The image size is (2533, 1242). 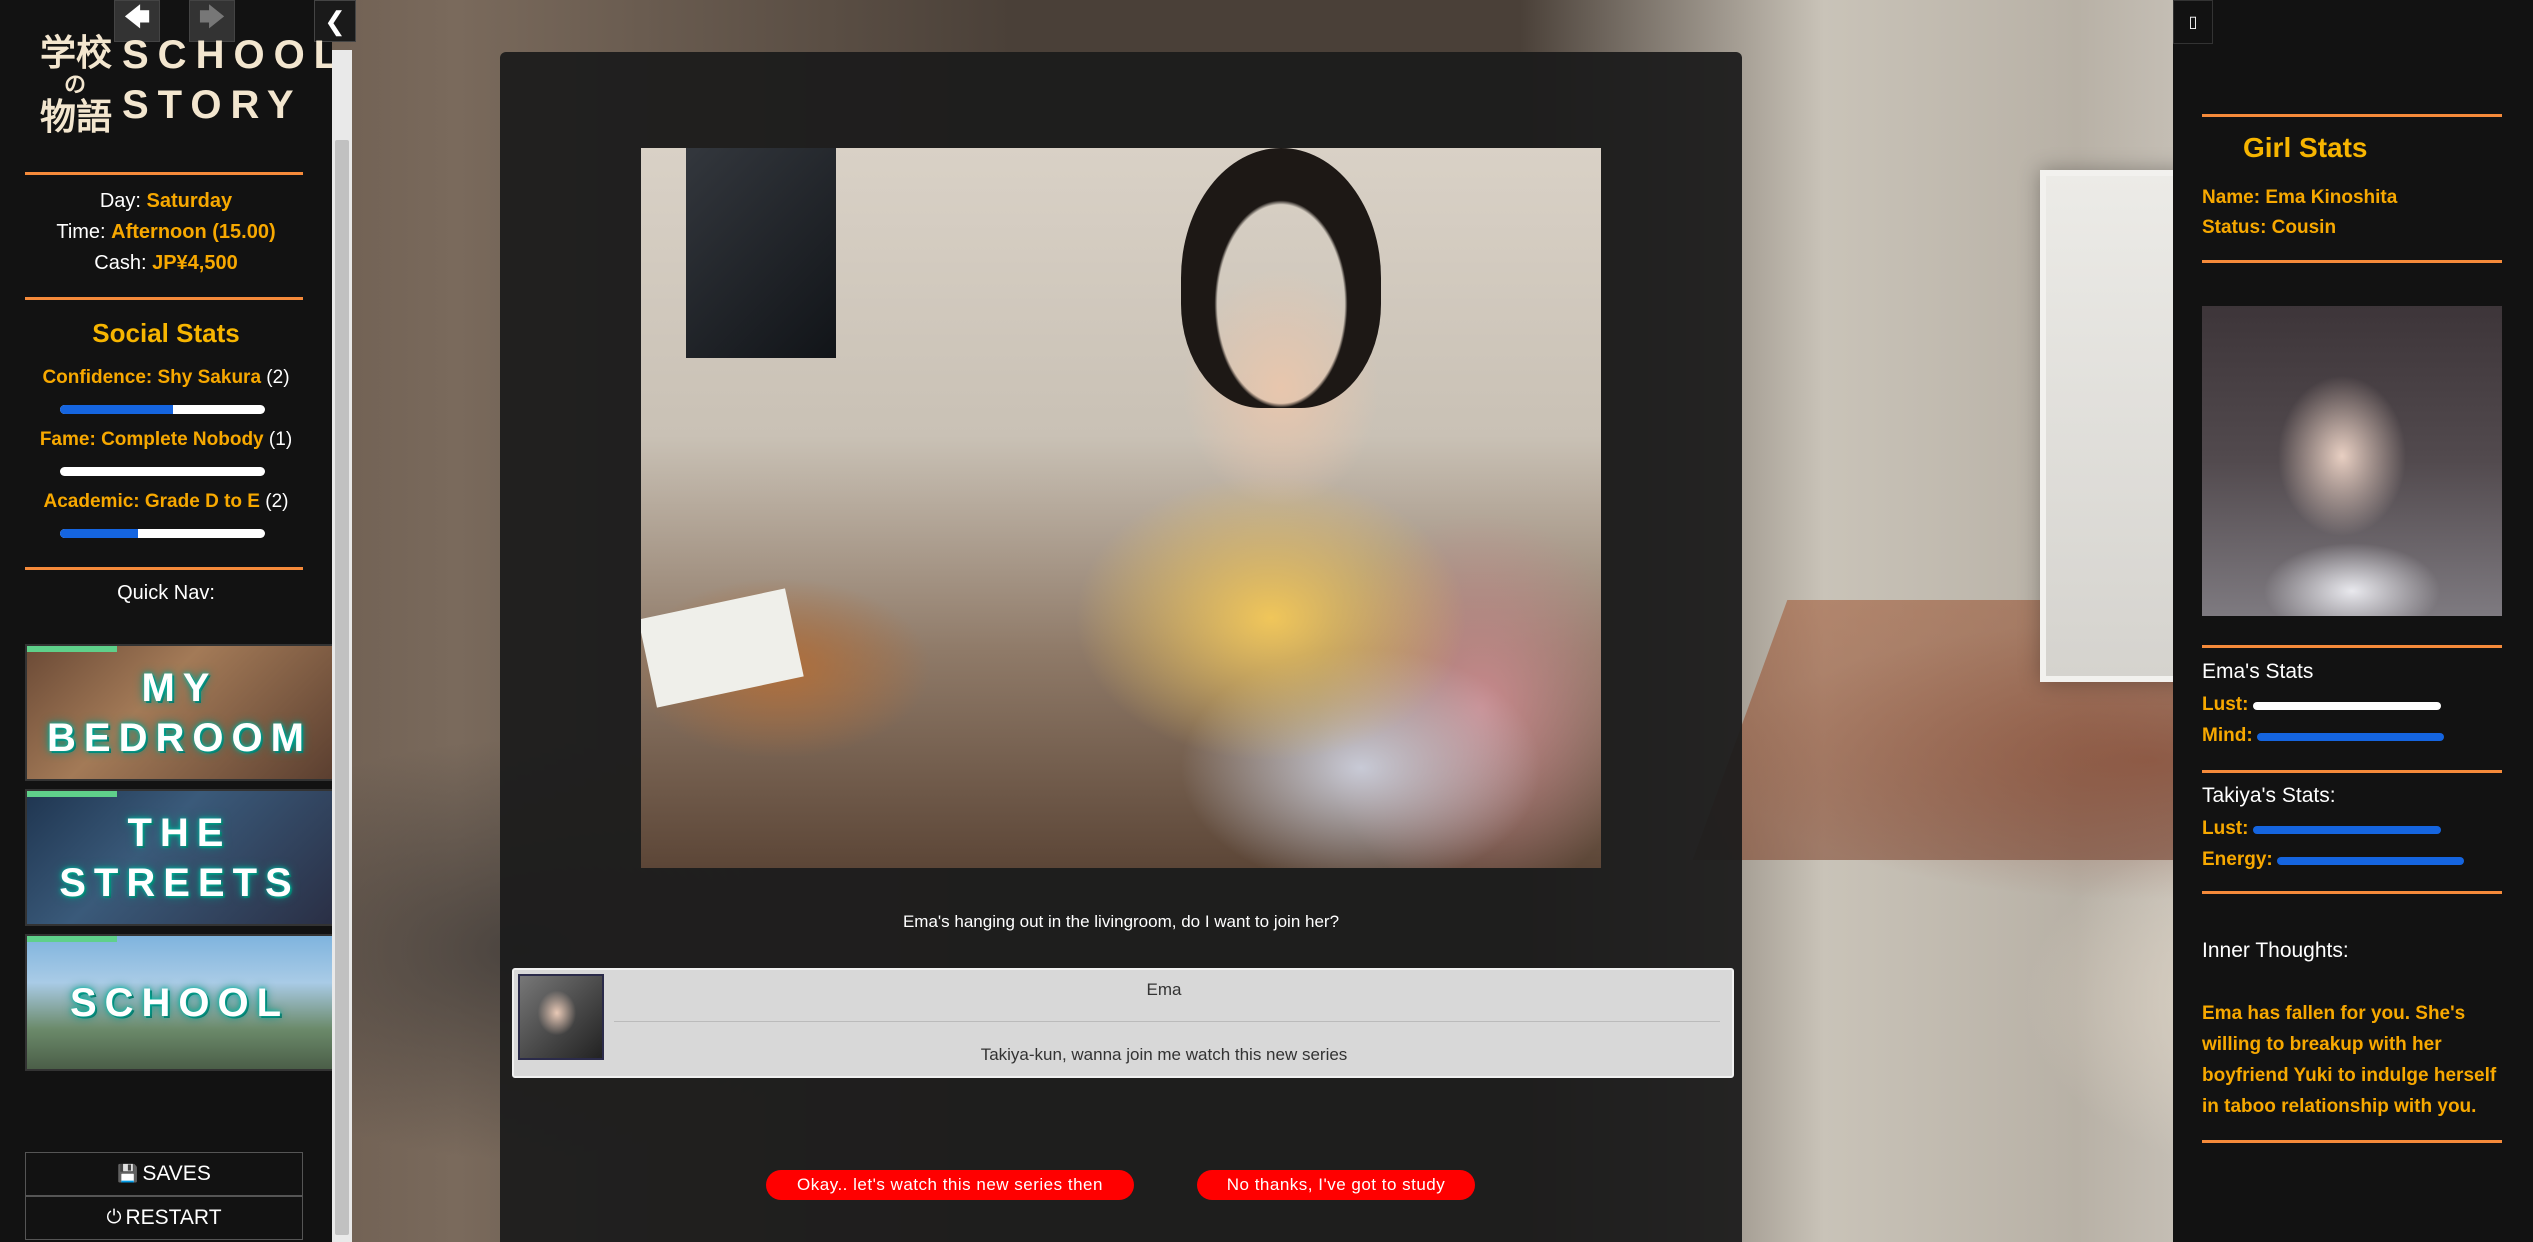 I want to click on speaker-avatar, so click(x=561, y=1017).